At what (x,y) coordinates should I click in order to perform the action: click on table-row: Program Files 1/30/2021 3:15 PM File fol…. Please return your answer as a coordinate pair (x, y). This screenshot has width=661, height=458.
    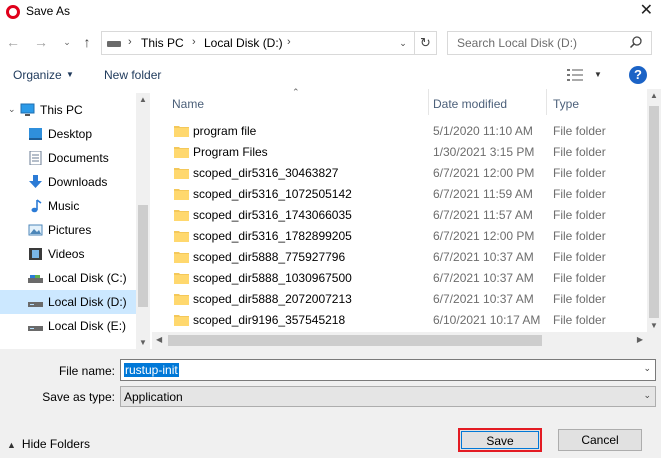
    Looking at the image, I should click on (399, 152).